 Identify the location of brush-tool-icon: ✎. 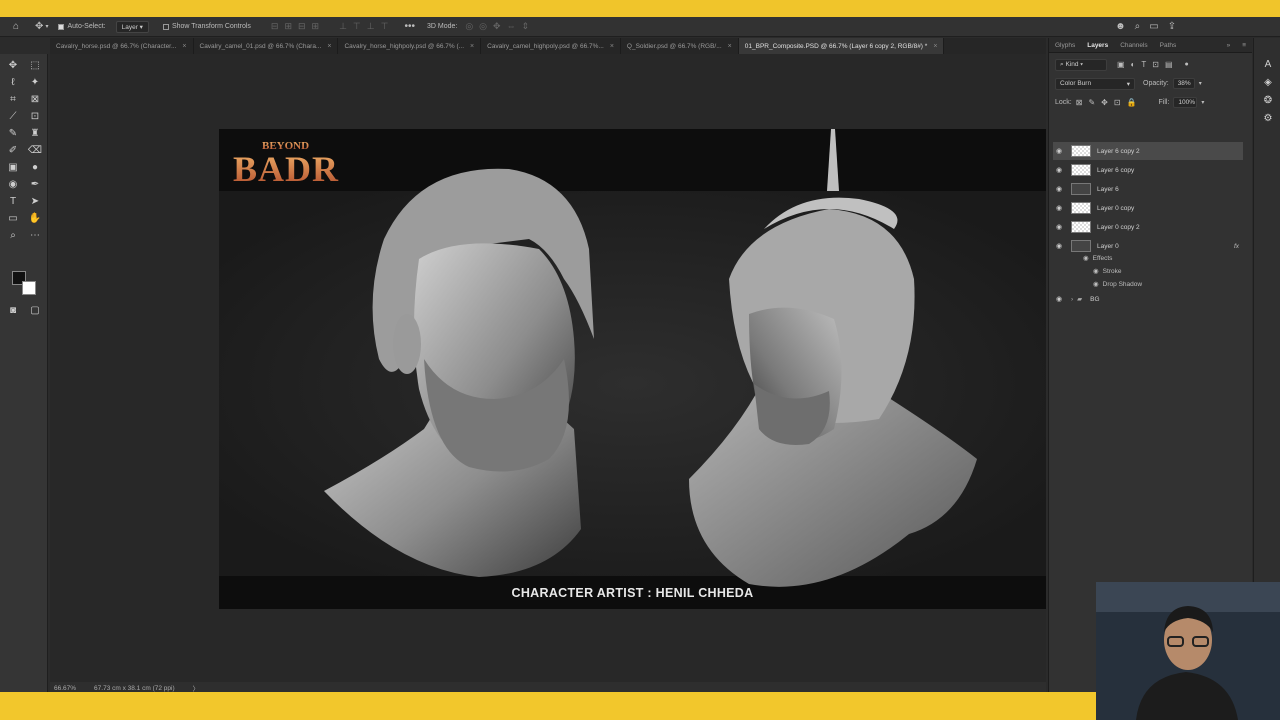
(13, 133).